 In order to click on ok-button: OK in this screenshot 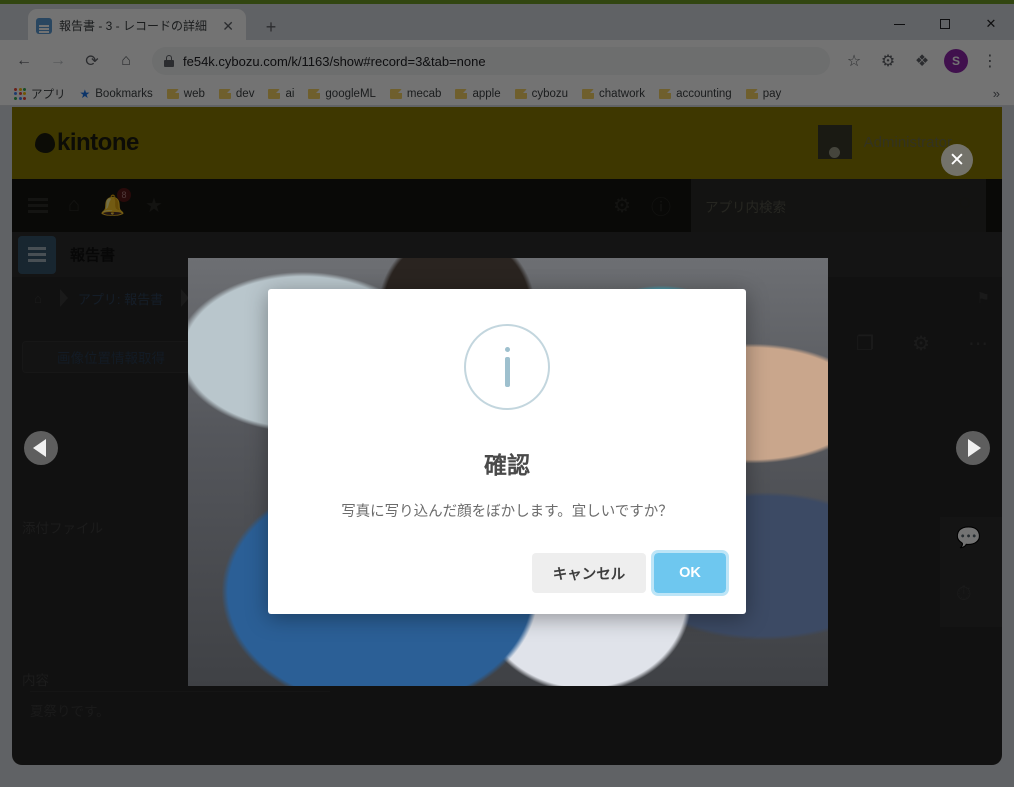, I will do `click(690, 573)`.